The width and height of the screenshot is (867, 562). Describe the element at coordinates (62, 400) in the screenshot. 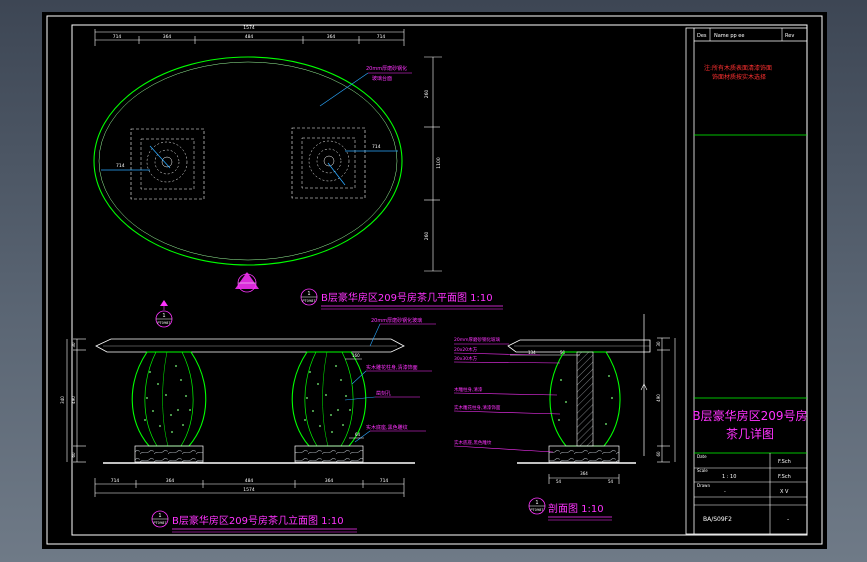

I see `elevation-left-dim: 340` at that location.